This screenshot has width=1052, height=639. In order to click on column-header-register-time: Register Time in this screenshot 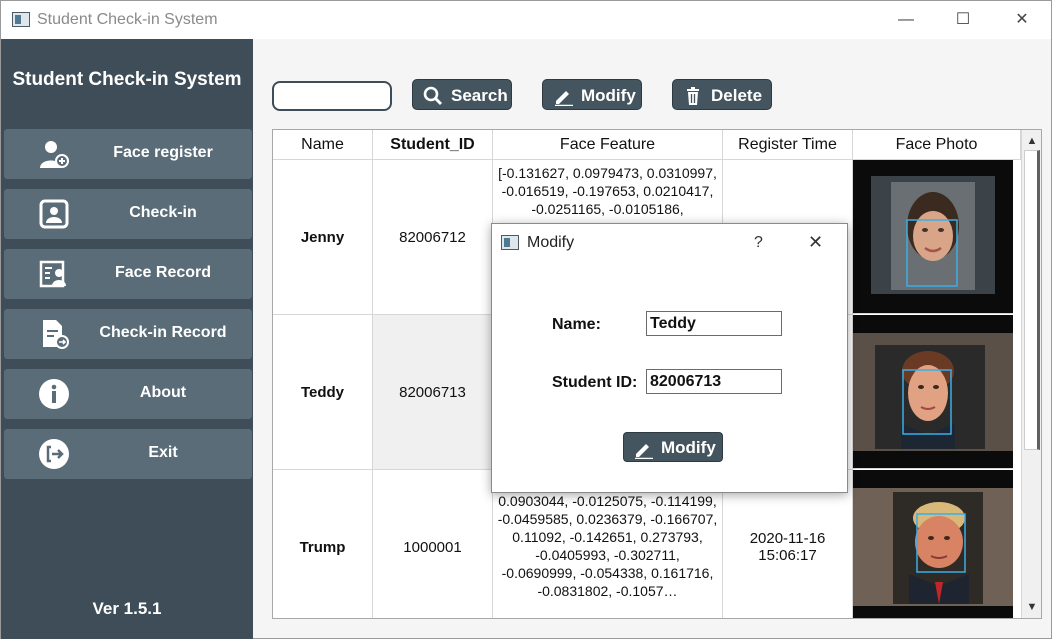, I will do `click(788, 145)`.